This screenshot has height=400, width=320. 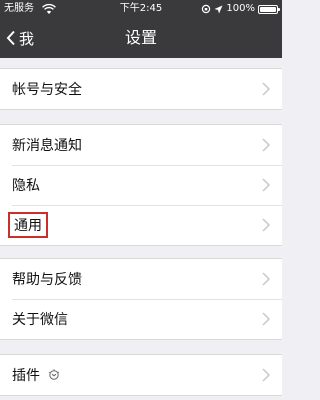 I want to click on settings-group-plugins: 插件, so click(x=141, y=375).